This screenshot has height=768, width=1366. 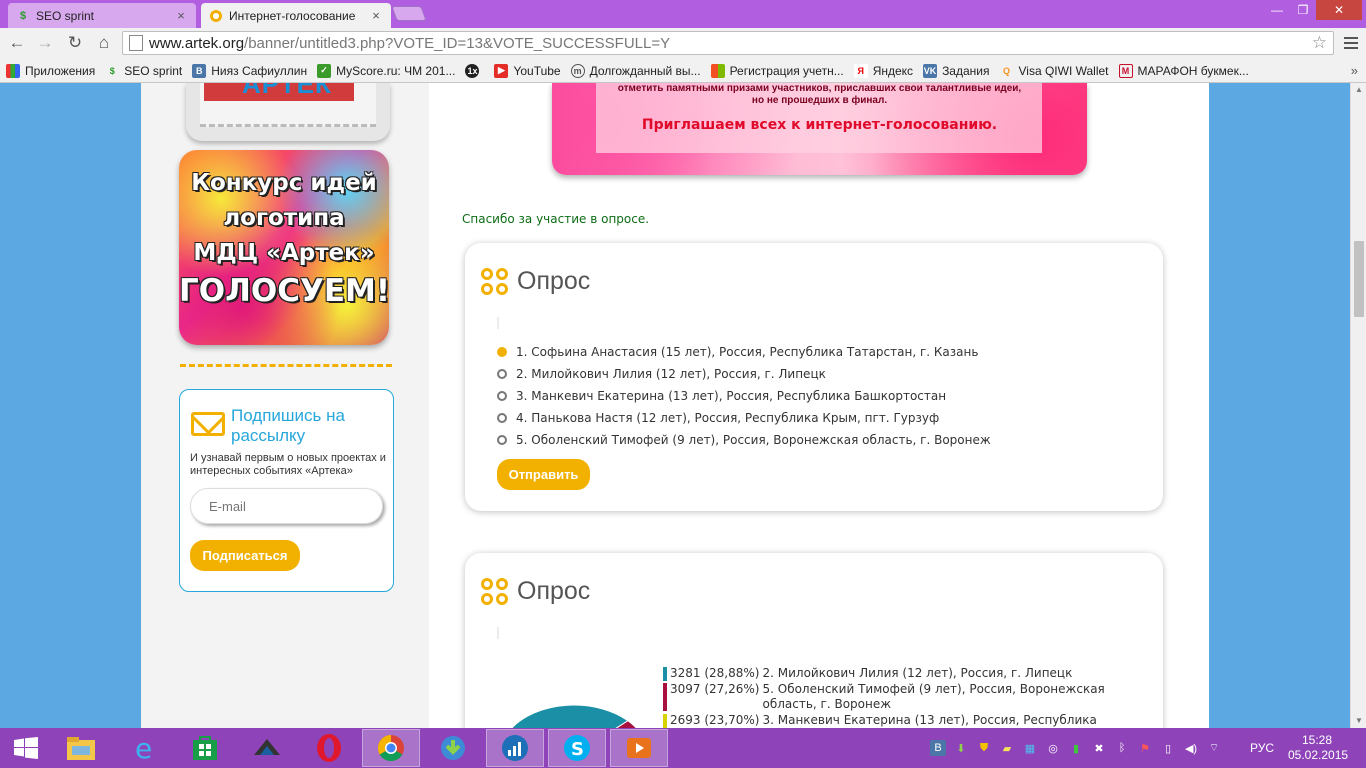 I want to click on start-icon, so click(x=26, y=748).